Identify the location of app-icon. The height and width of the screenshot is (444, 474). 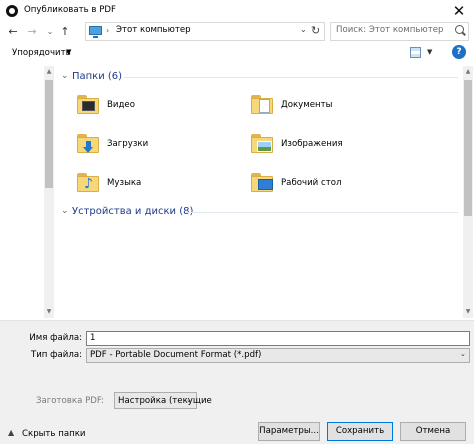
(12, 11).